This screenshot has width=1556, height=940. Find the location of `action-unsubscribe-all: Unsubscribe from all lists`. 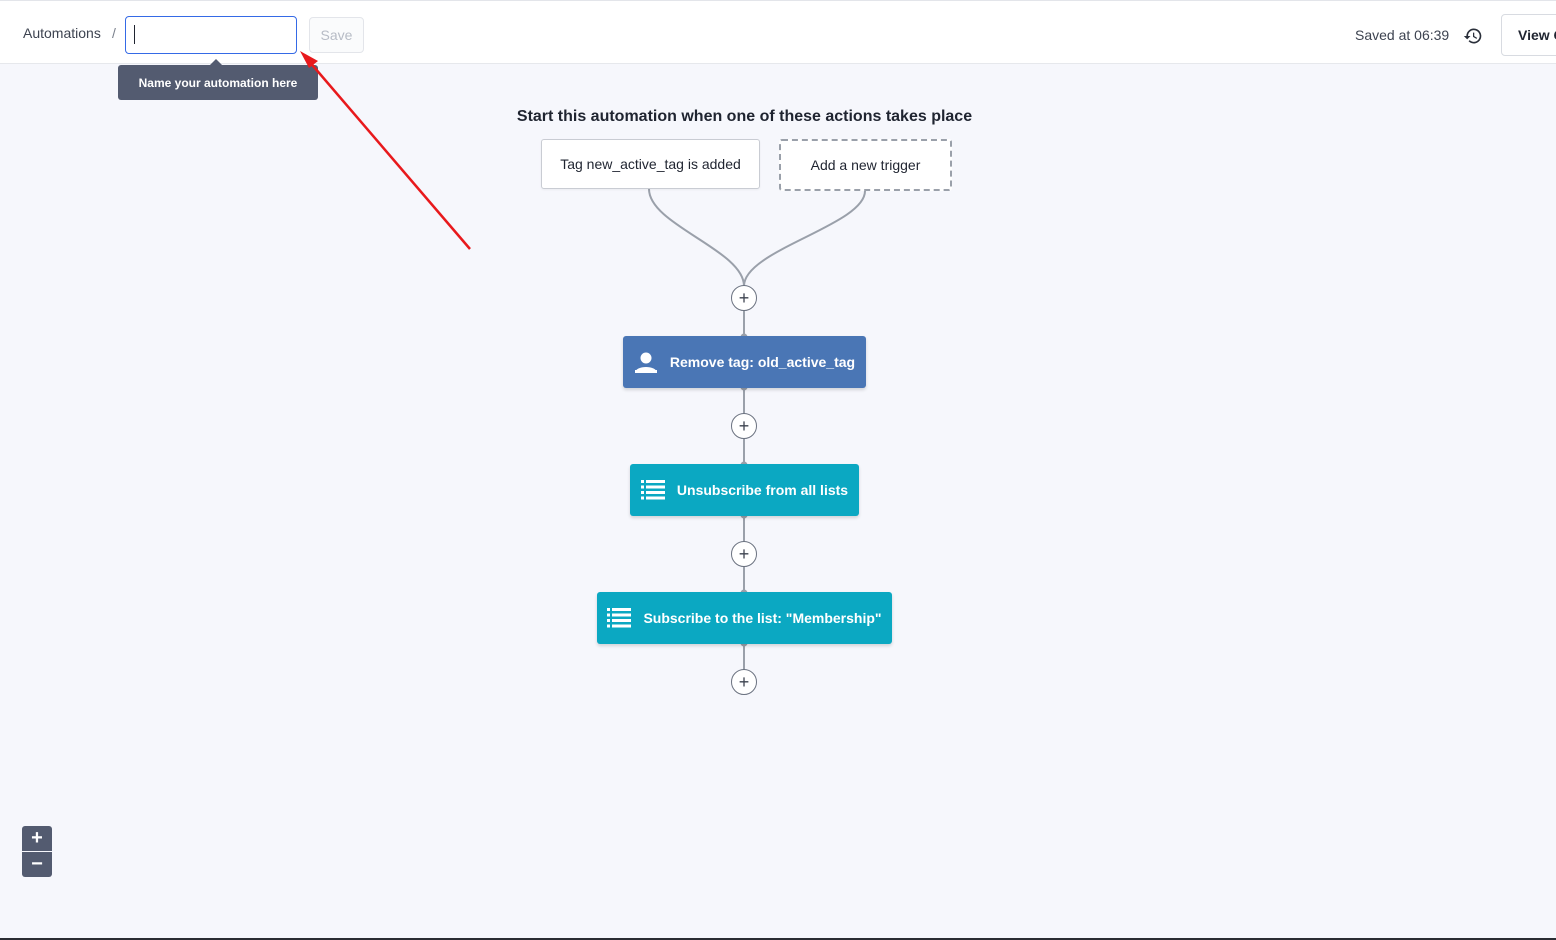

action-unsubscribe-all: Unsubscribe from all lists is located at coordinates (744, 490).